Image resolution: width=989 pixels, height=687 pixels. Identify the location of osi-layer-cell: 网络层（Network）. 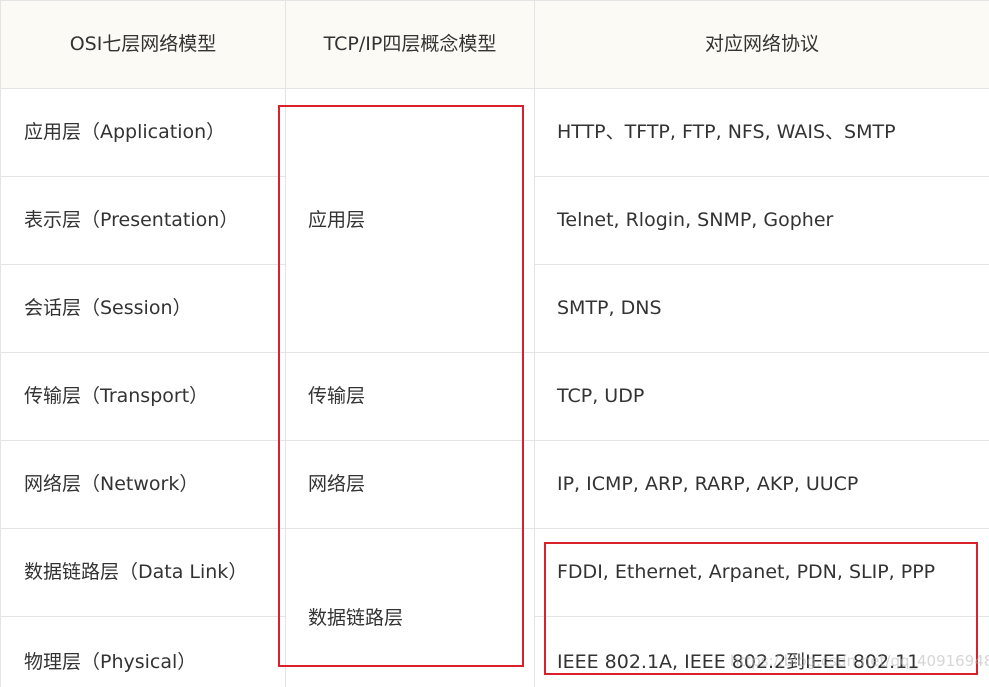
(143, 484).